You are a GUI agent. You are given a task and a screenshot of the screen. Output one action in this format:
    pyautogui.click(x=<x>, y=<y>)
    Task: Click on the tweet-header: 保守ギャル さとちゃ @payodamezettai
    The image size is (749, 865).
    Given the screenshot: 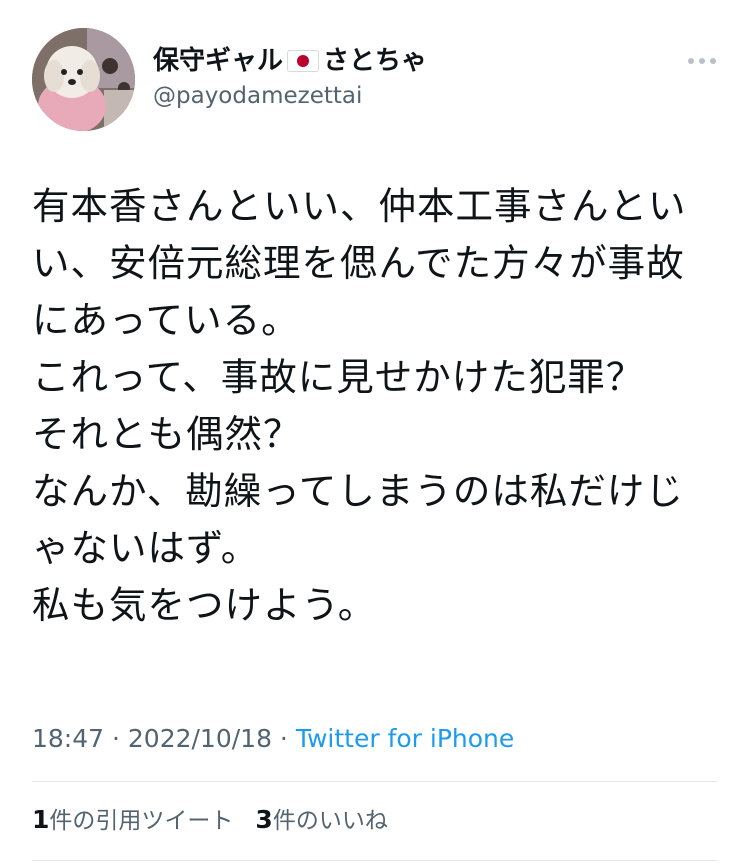 What is the action you would take?
    pyautogui.click(x=377, y=83)
    